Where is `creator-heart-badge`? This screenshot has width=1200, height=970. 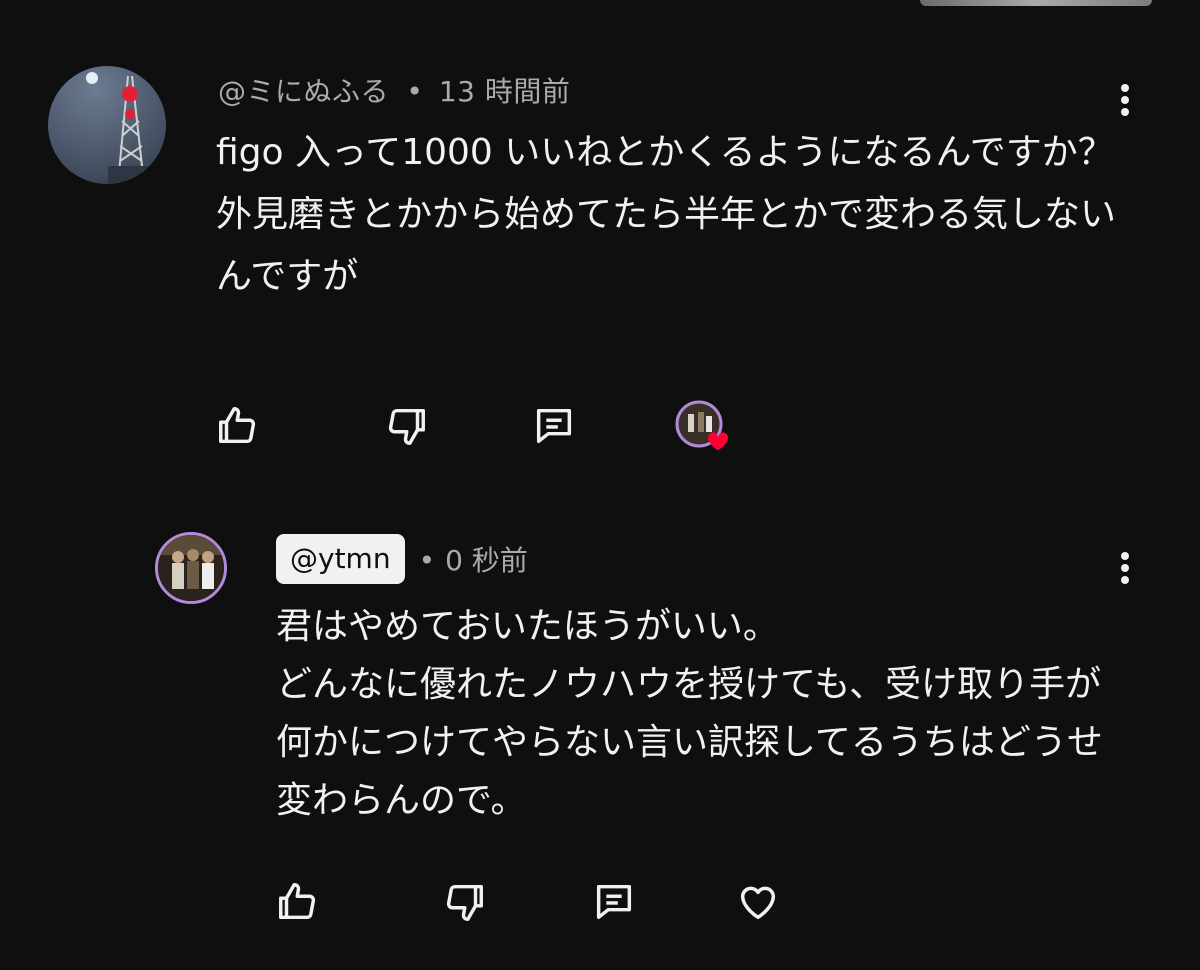 creator-heart-badge is located at coordinates (701, 428).